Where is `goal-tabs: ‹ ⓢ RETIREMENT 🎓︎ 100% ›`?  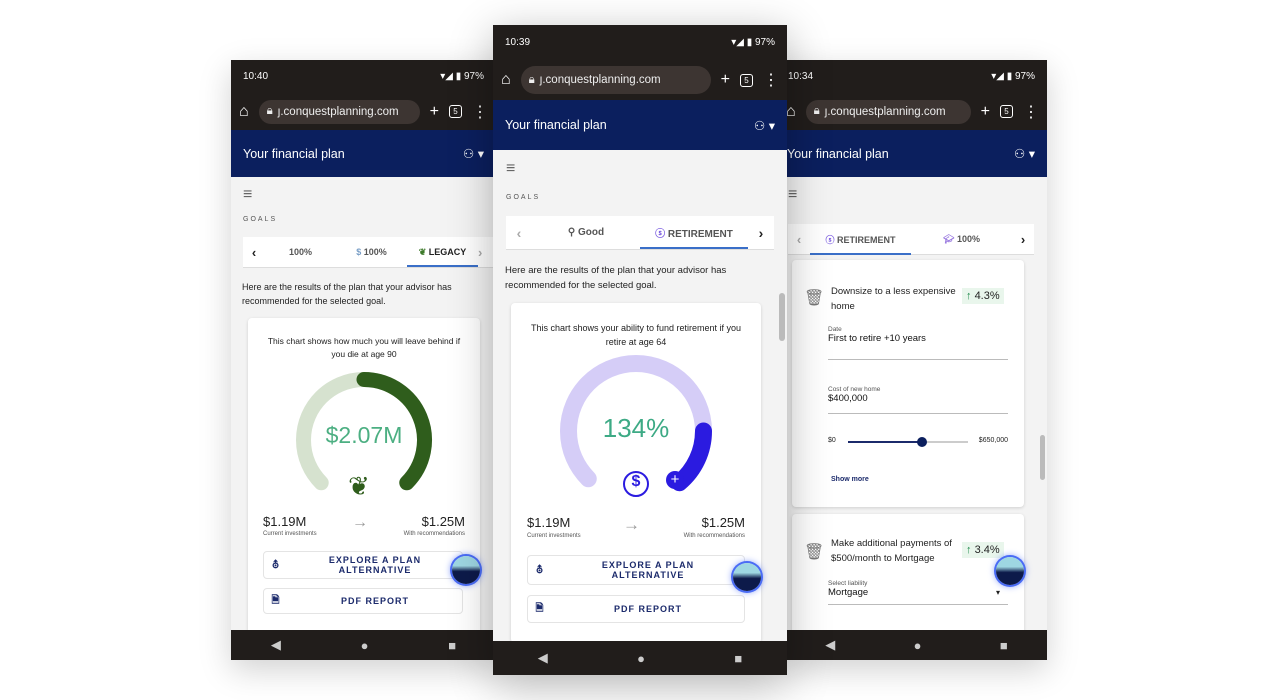 goal-tabs: ‹ ⓢ RETIREMENT 🎓︎ 100% › is located at coordinates (911, 239).